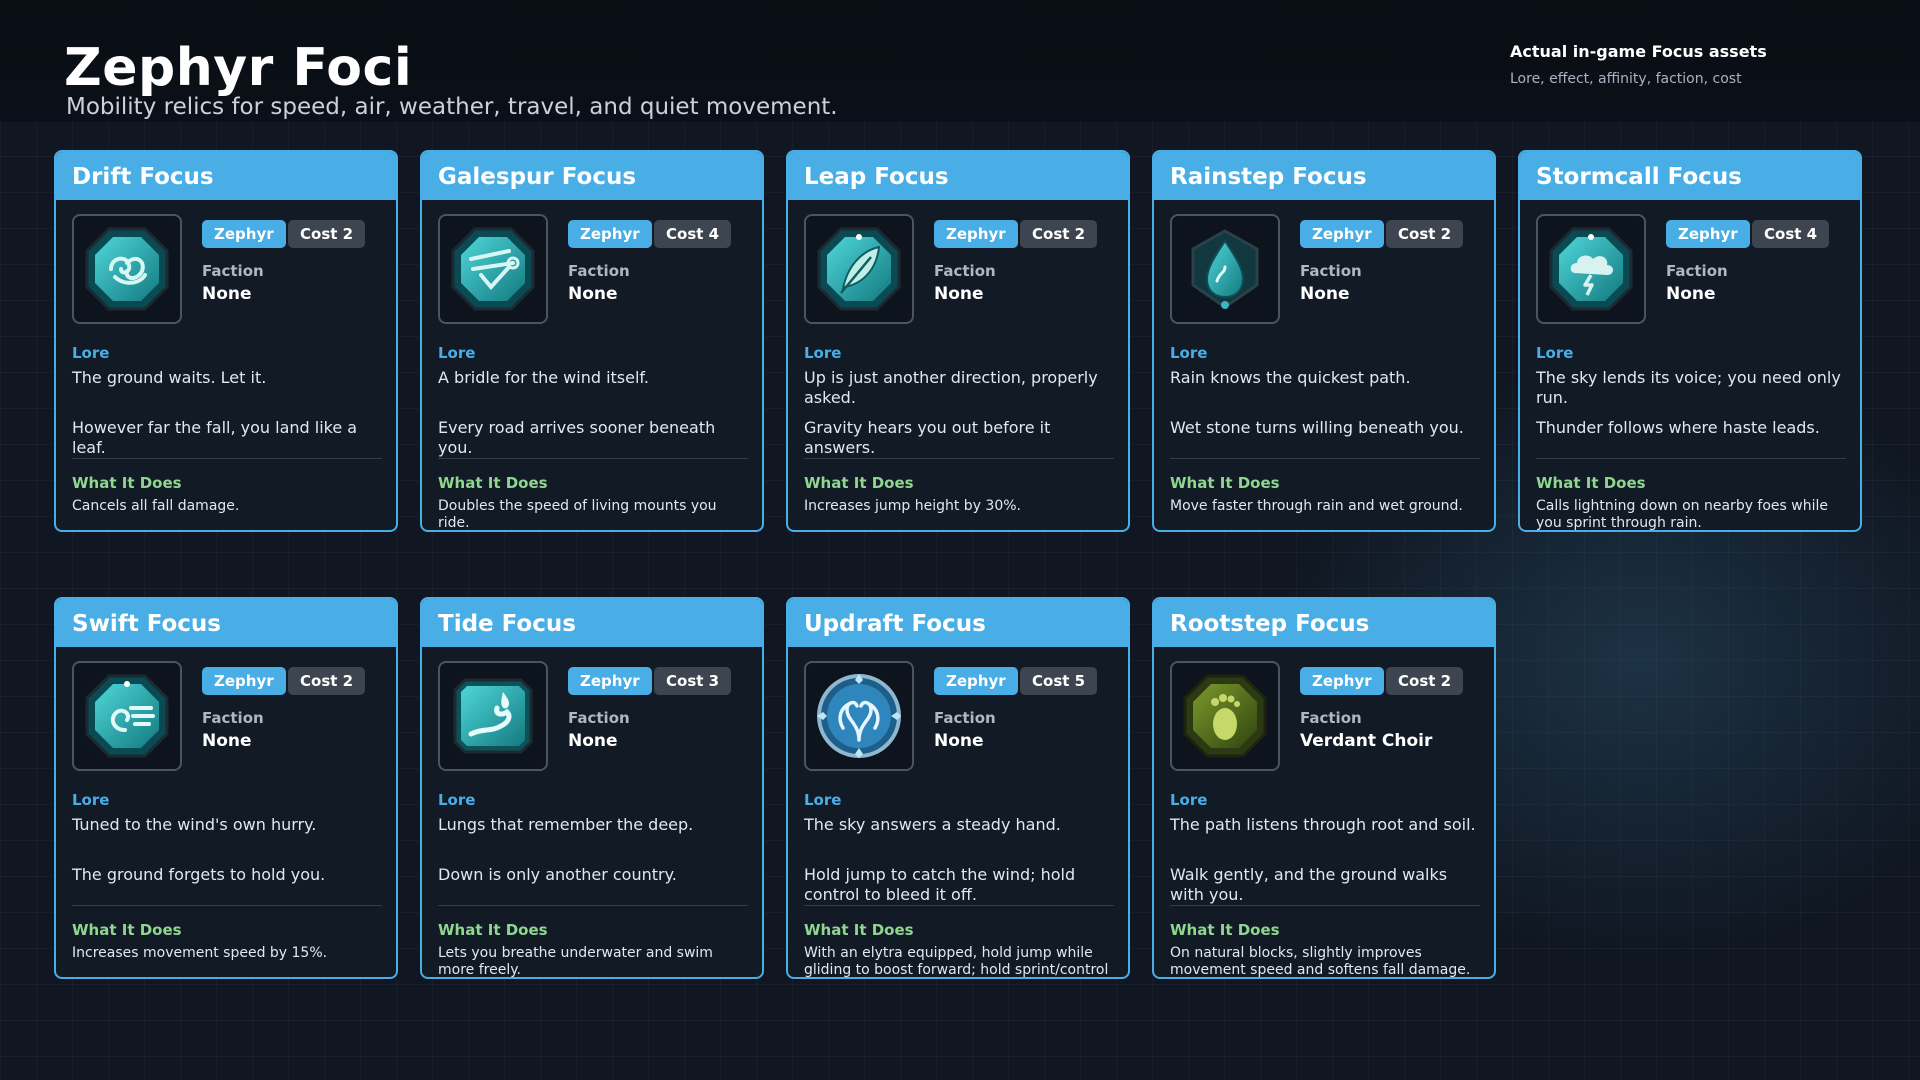  Describe the element at coordinates (199, 874) in the screenshot. I see `lore-line-2: The ground forgets to hold you.` at that location.